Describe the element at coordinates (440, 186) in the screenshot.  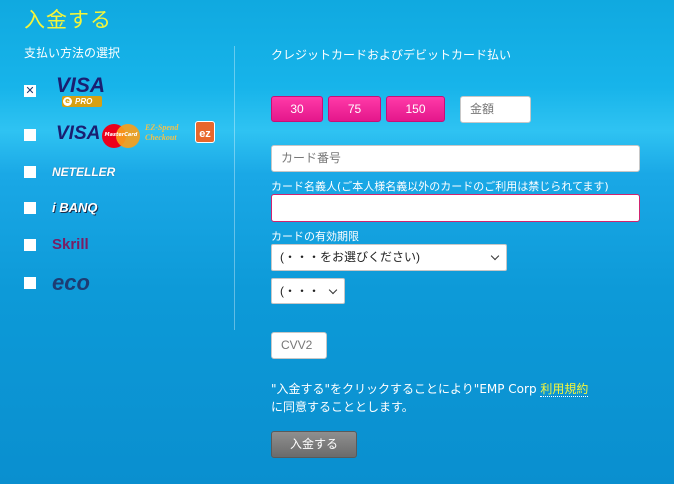
I see `cardholder-label: カード名義人(ご本人様名義以外のカードのご利用は禁じられてます)` at that location.